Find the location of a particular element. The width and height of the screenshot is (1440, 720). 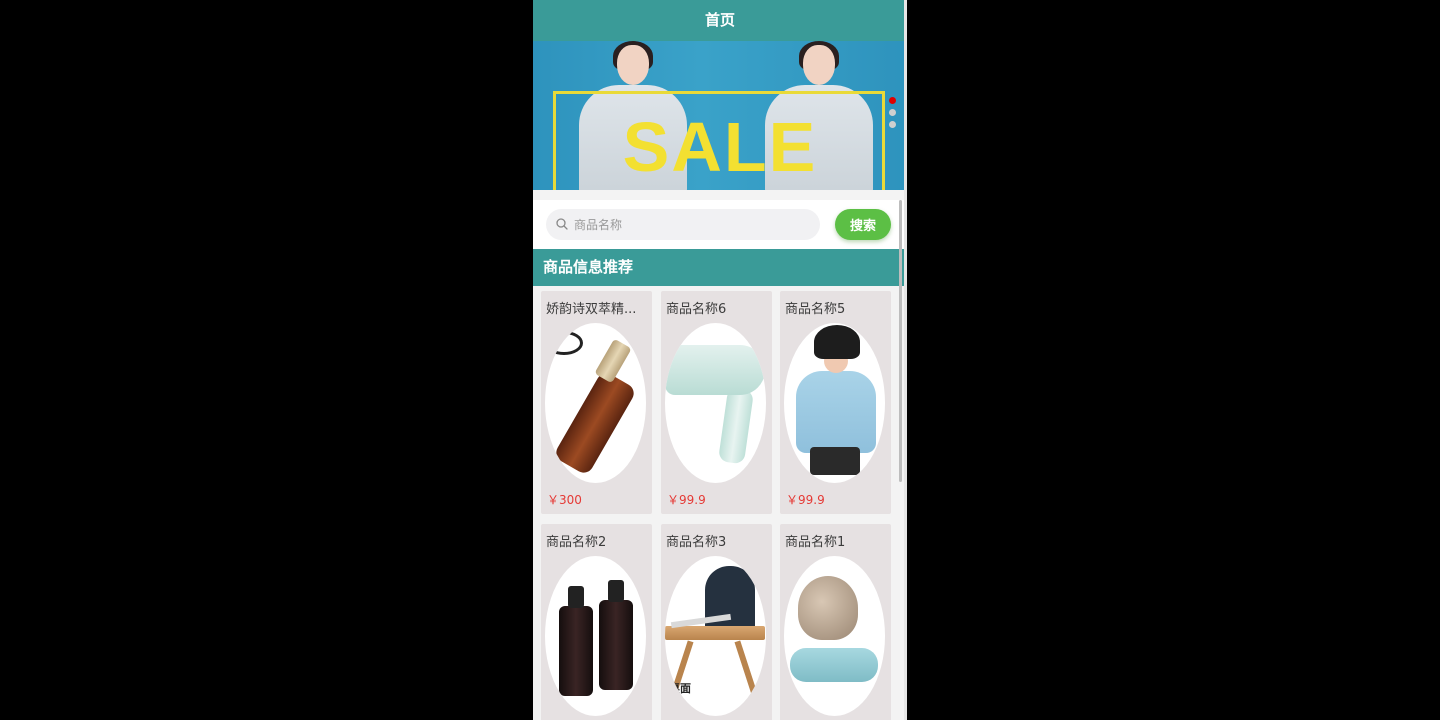

product-image-caption: 桌面 is located at coordinates (680, 688).